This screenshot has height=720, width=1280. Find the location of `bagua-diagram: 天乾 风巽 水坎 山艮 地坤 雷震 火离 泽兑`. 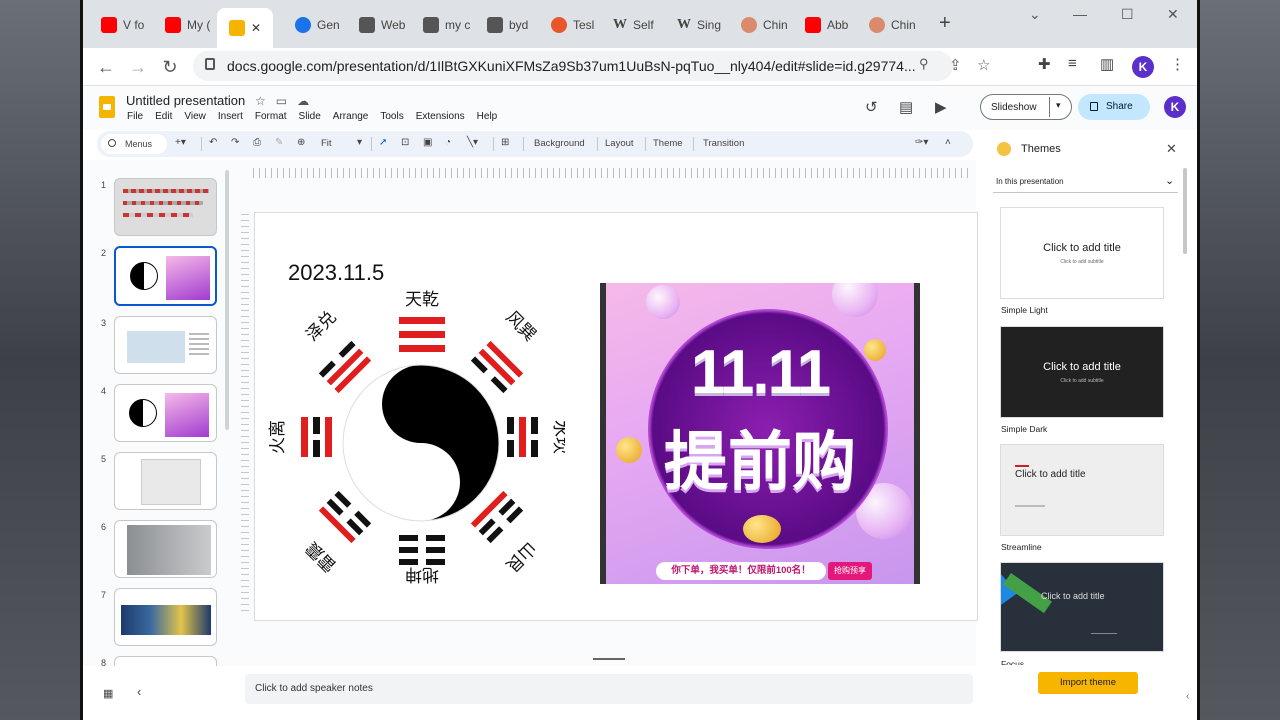

bagua-diagram: 天乾 风巽 水坎 山艮 地坤 雷震 火离 泽兑 is located at coordinates (415, 440).